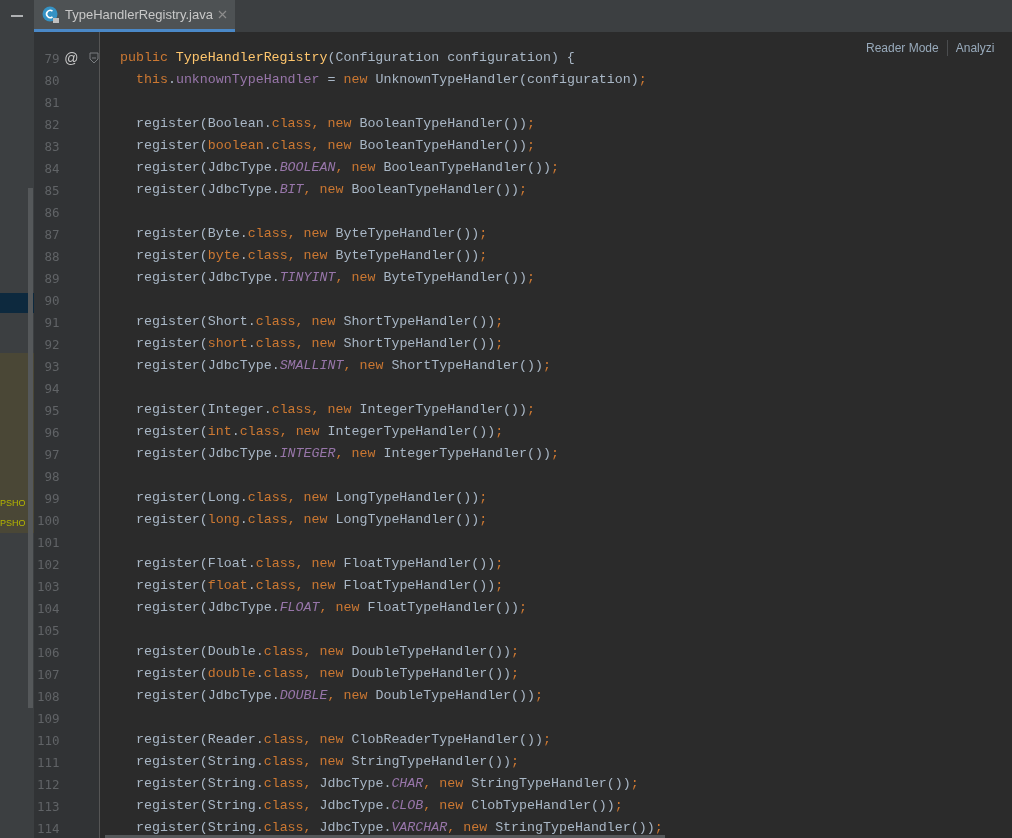 This screenshot has height=838, width=1012. What do you see at coordinates (902, 48) in the screenshot?
I see `toolbar-link: Reader Mode` at bounding box center [902, 48].